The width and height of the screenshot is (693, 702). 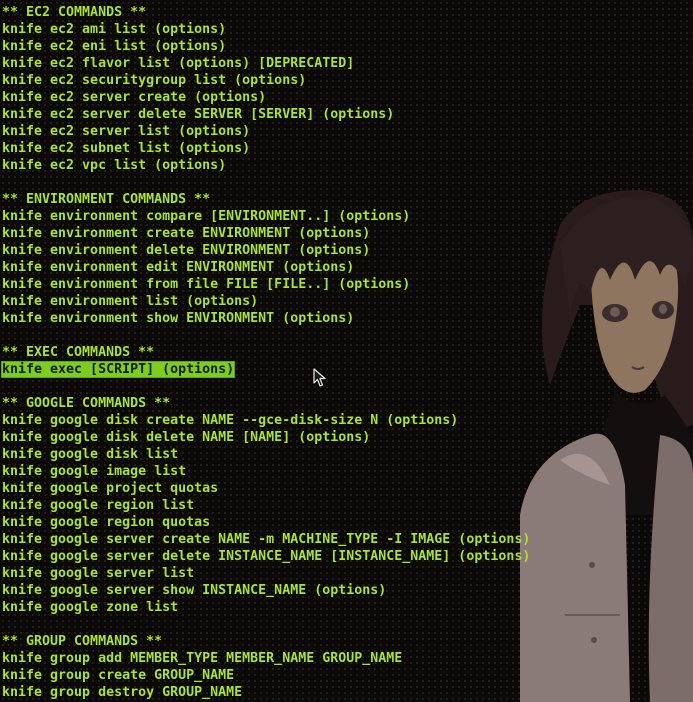 I want to click on command-line: knife ec2 subnet list (options), so click(x=266, y=148).